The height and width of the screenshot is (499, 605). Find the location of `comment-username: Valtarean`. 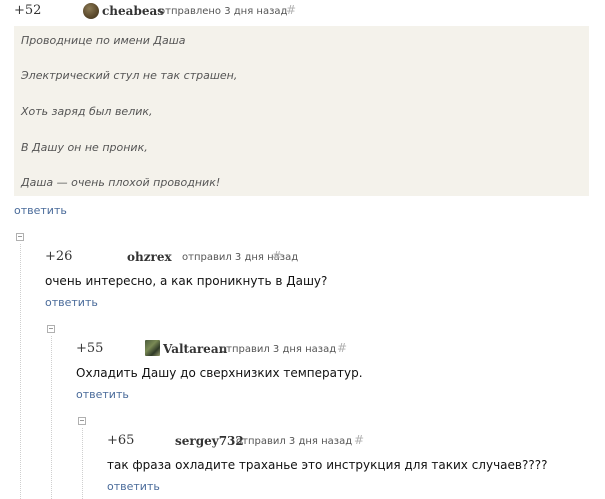

comment-username: Valtarean is located at coordinates (195, 349).